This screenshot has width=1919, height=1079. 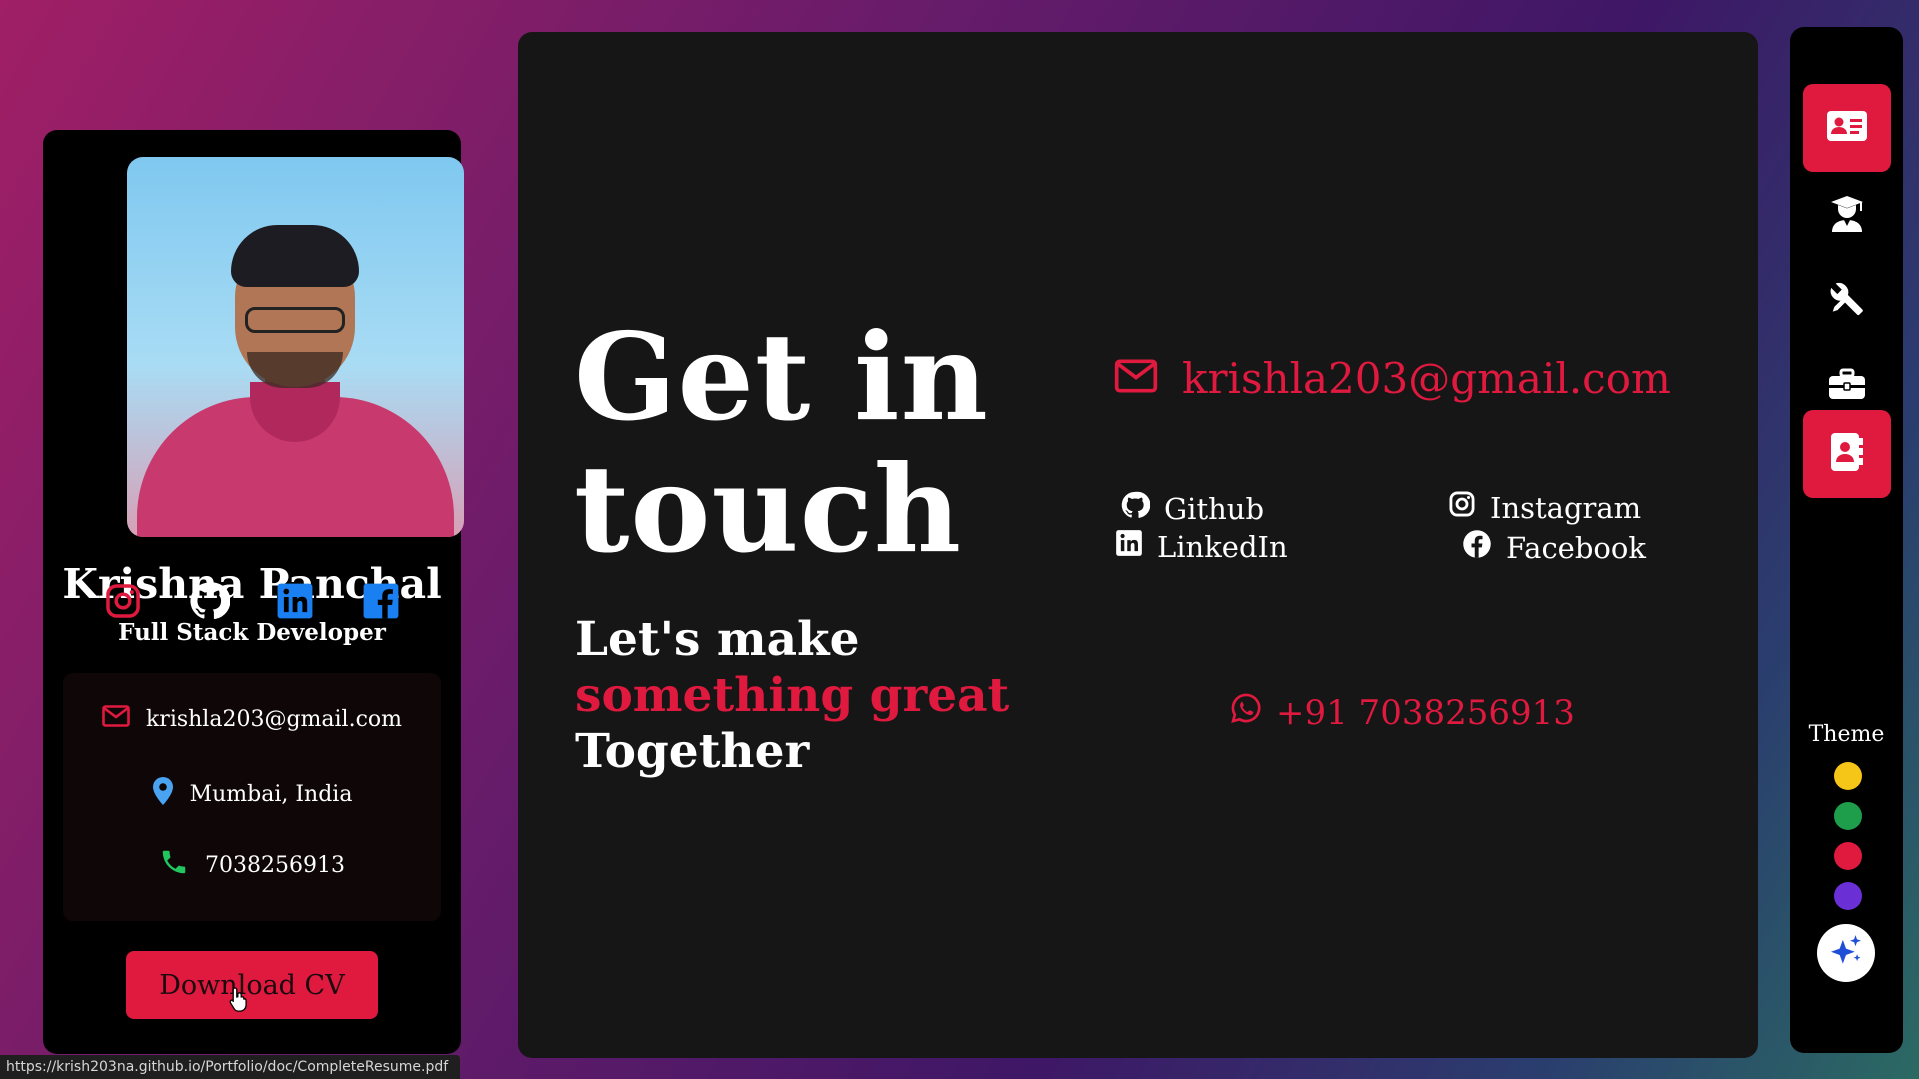 I want to click on tagline-line-2: something great, so click(x=792, y=695).